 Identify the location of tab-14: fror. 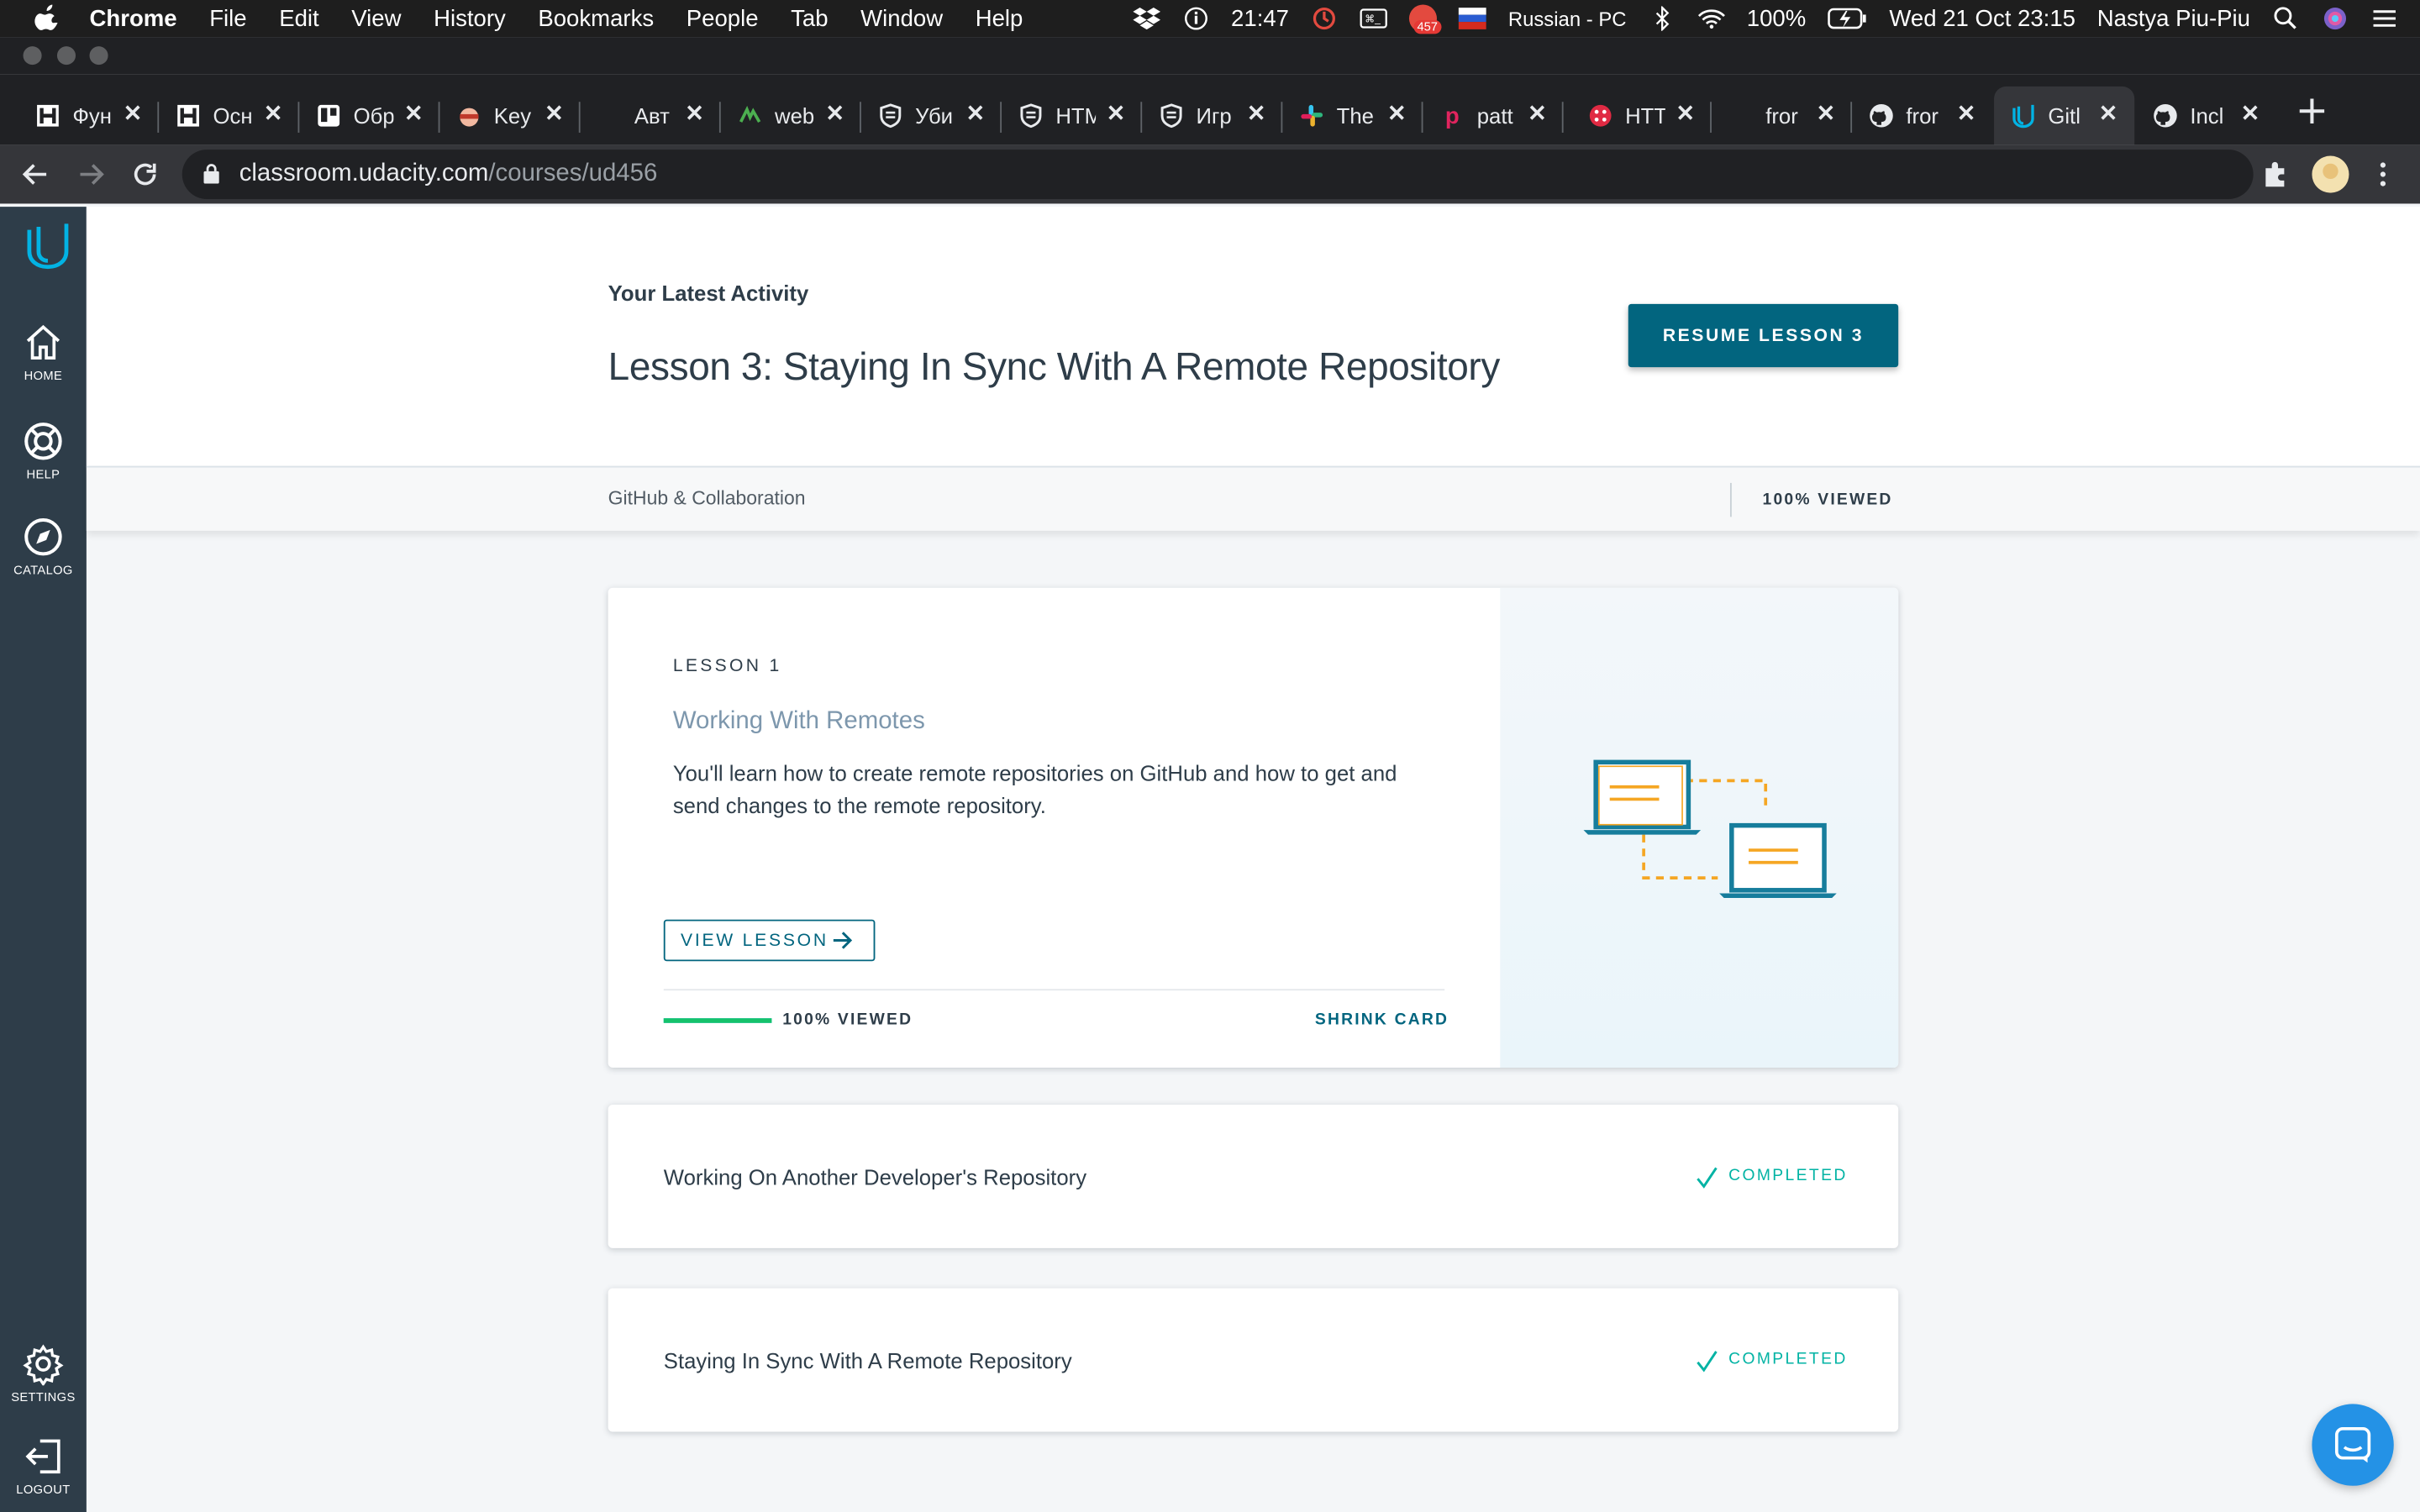
(1922, 116).